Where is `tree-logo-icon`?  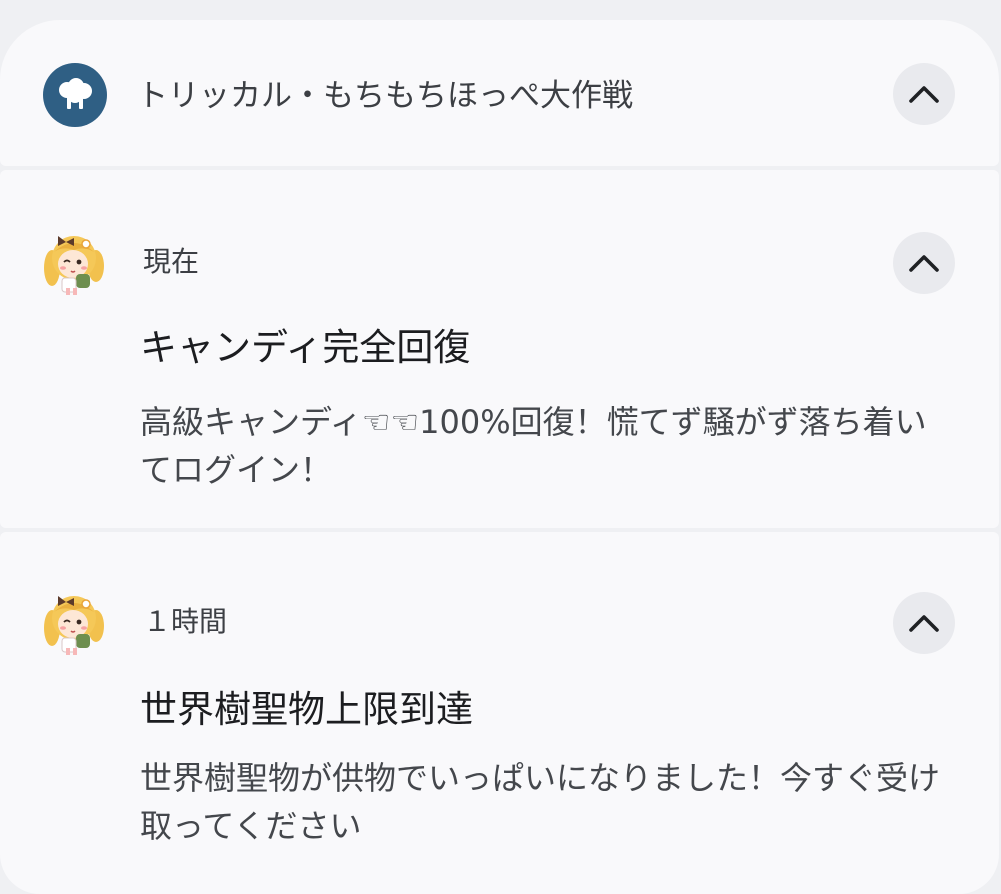
tree-logo-icon is located at coordinates (75, 95).